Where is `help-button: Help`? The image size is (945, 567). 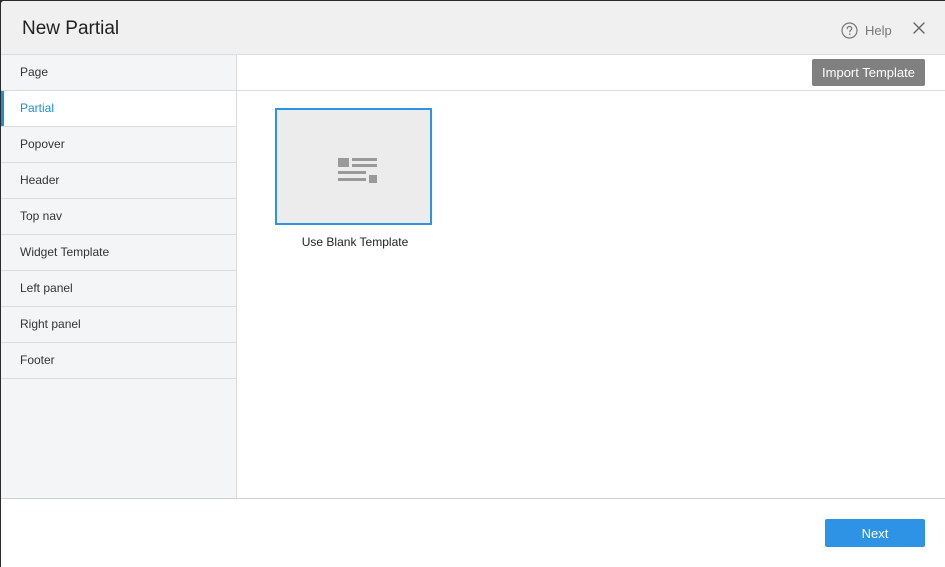
help-button: Help is located at coordinates (866, 30).